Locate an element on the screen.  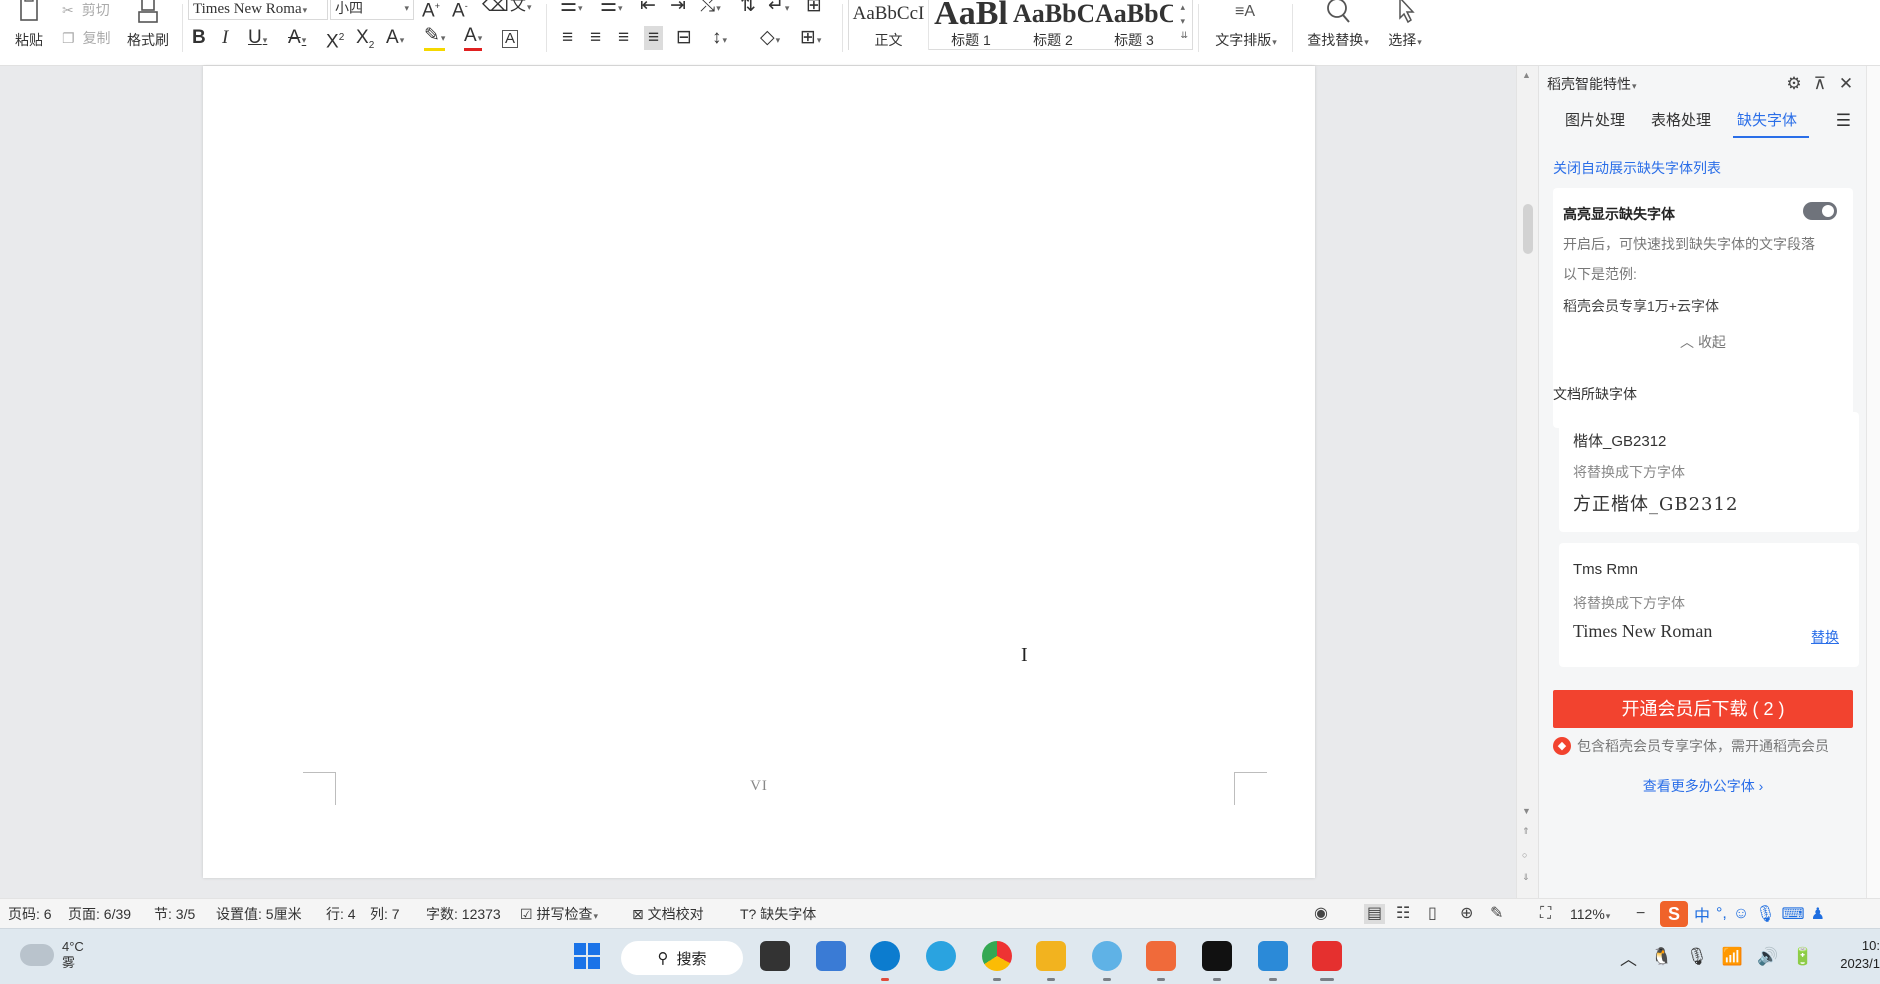
pinyin-icon: 文▾ is located at coordinates (521, 9).